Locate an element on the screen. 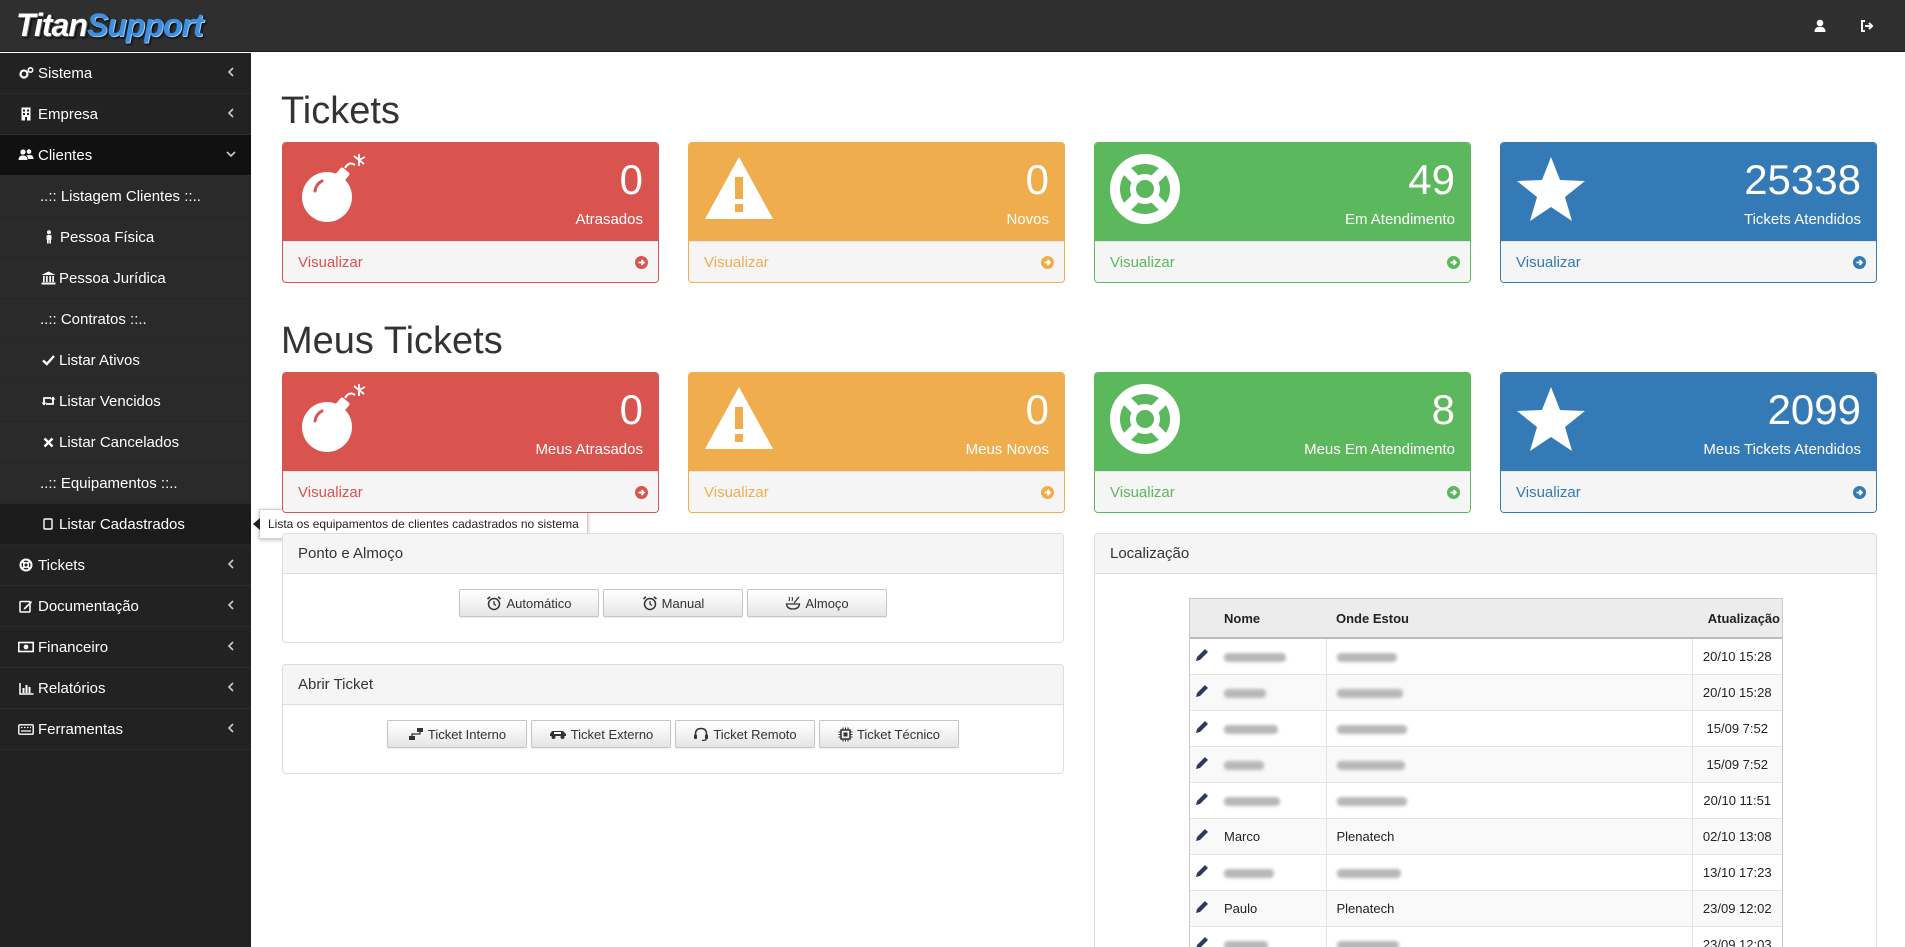  sidebar-item-documentacao: Documentação is located at coordinates (125, 606).